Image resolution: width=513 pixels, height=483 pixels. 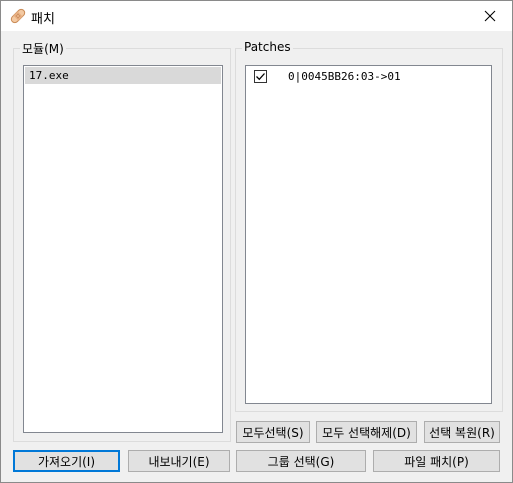 I want to click on export-button: 내보내기(E), so click(x=179, y=461).